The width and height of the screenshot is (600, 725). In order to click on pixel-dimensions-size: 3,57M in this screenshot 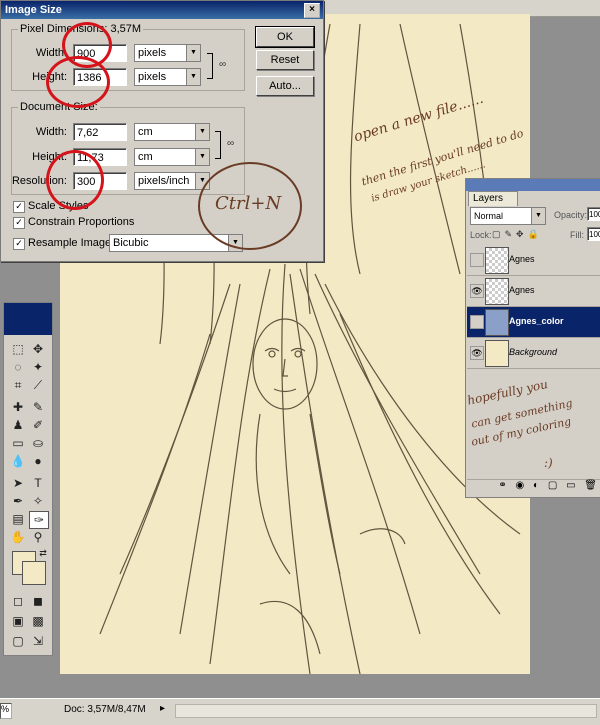, I will do `click(126, 29)`.